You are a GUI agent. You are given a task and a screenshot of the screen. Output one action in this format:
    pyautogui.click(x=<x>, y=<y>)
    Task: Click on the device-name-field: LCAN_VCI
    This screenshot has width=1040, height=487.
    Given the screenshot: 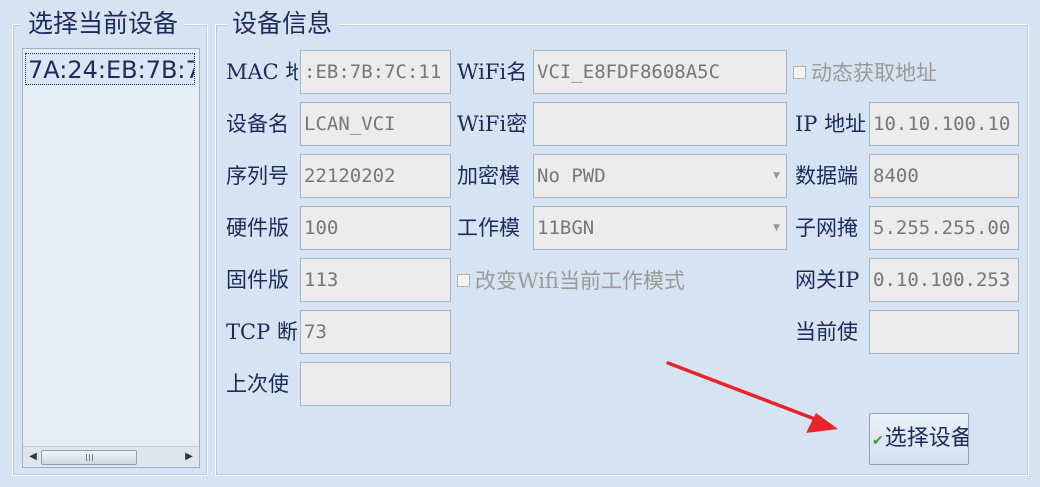 What is the action you would take?
    pyautogui.click(x=375, y=124)
    